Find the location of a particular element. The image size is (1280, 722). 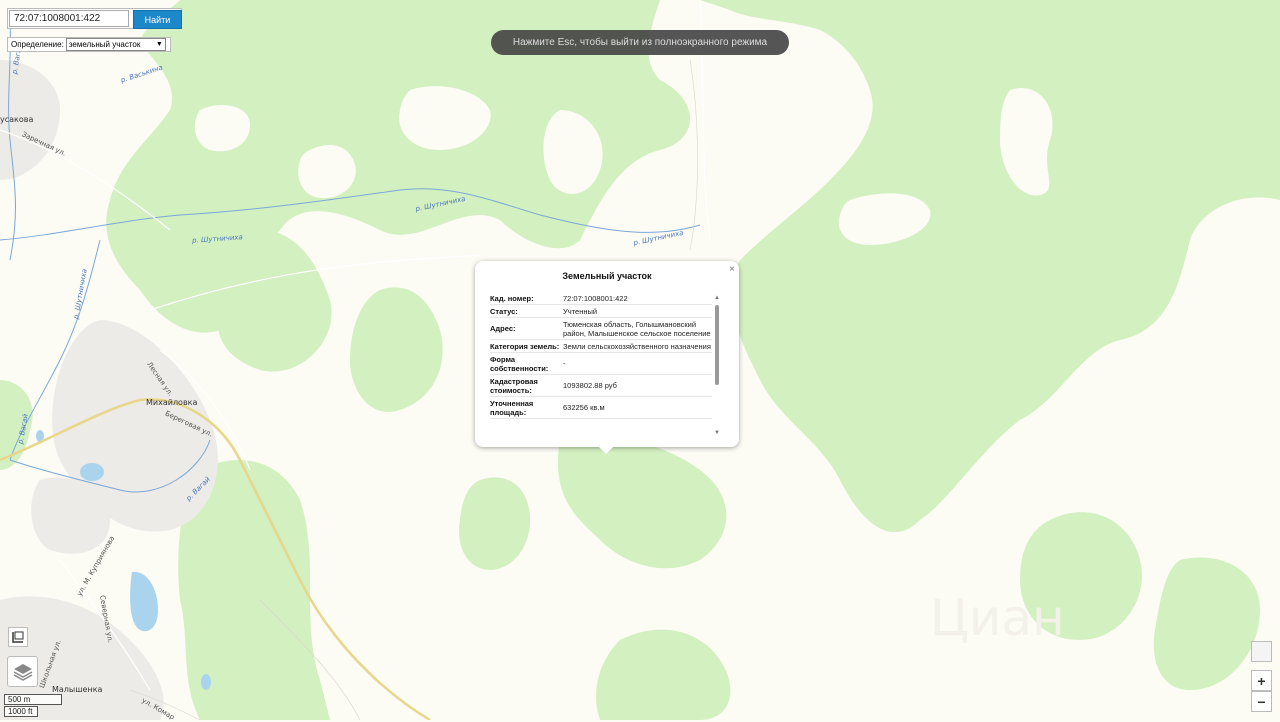

info-value: 1093802.88 руб is located at coordinates (590, 385).